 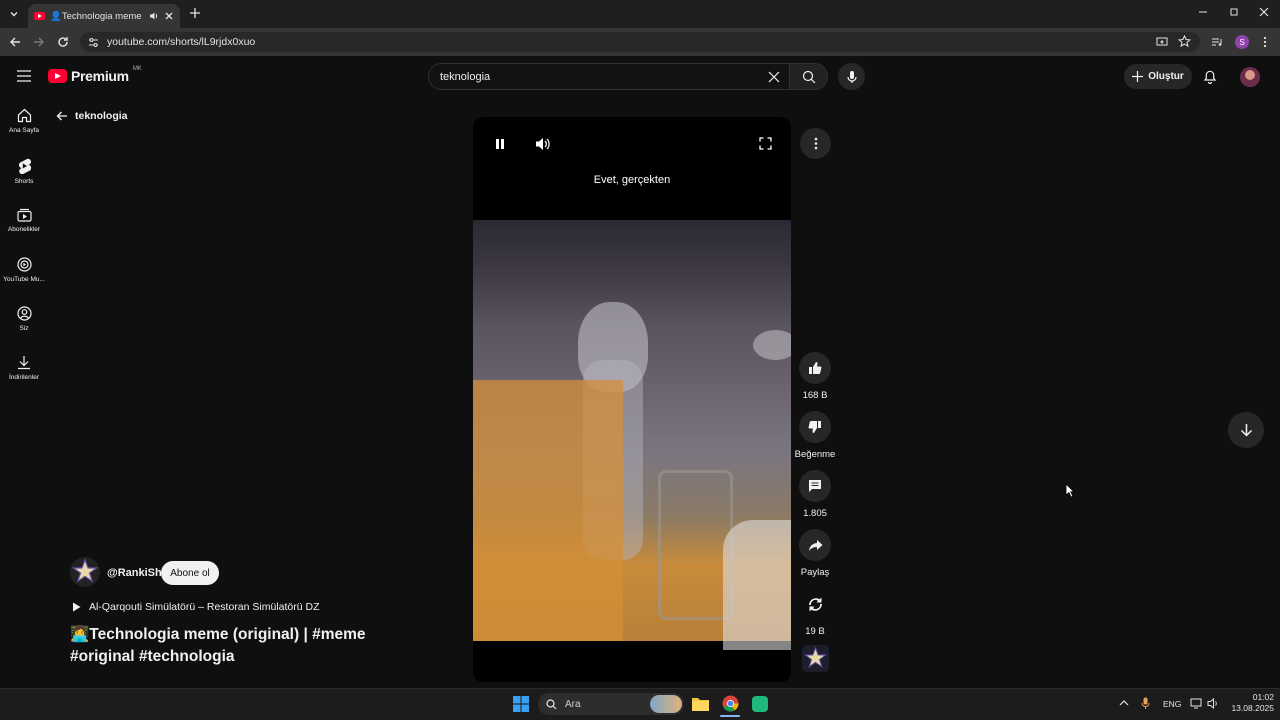 I want to click on you-icon, so click(x=24, y=313).